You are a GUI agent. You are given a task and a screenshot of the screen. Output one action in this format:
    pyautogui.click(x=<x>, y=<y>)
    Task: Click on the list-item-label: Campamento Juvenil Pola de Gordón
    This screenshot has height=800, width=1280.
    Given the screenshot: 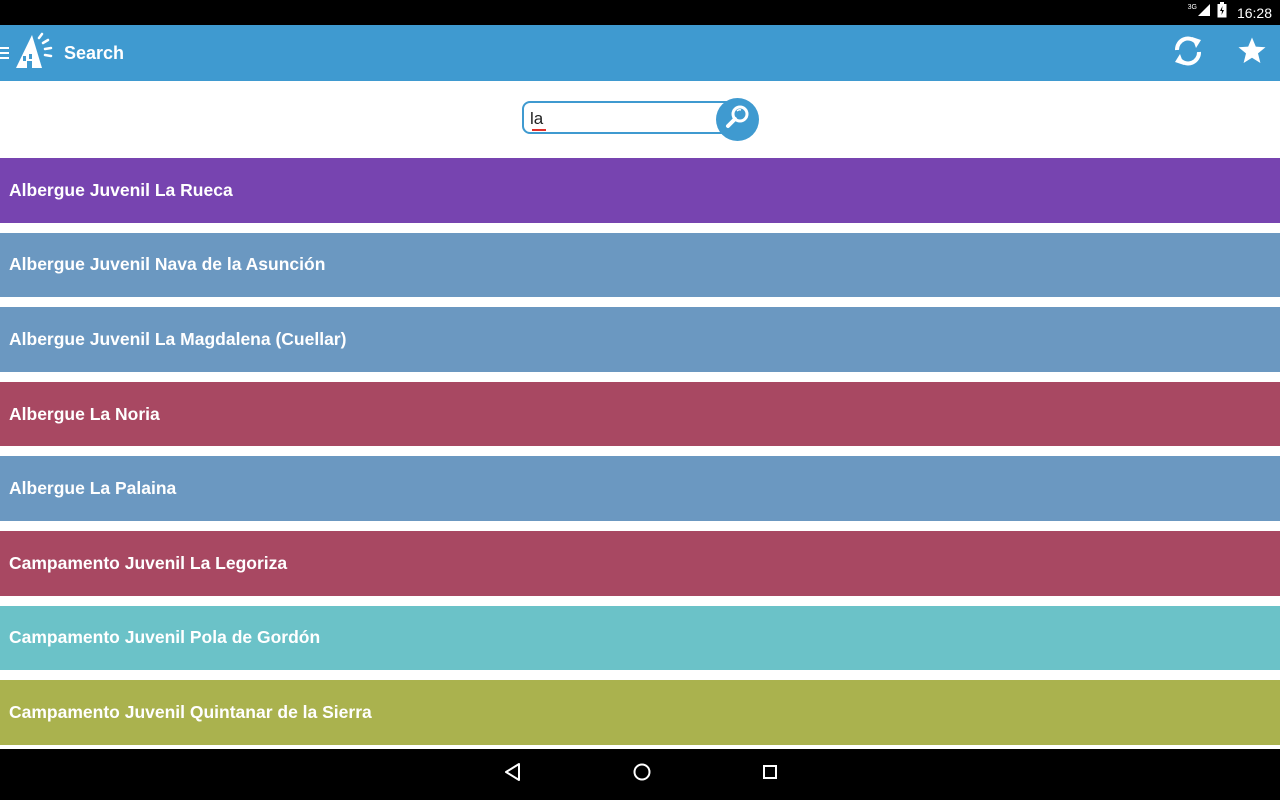 What is the action you would take?
    pyautogui.click(x=165, y=637)
    